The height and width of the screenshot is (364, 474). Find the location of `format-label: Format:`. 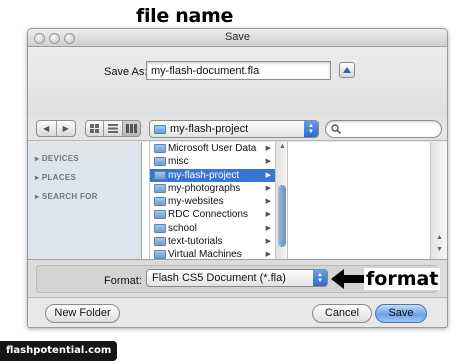

format-label: Format: is located at coordinates (123, 281).